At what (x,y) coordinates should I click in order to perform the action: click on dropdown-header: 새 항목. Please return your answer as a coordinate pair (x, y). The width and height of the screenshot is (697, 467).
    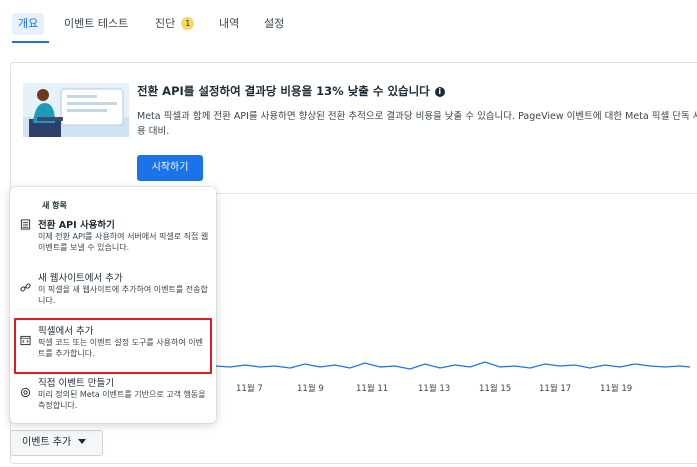
    Looking at the image, I should click on (54, 205).